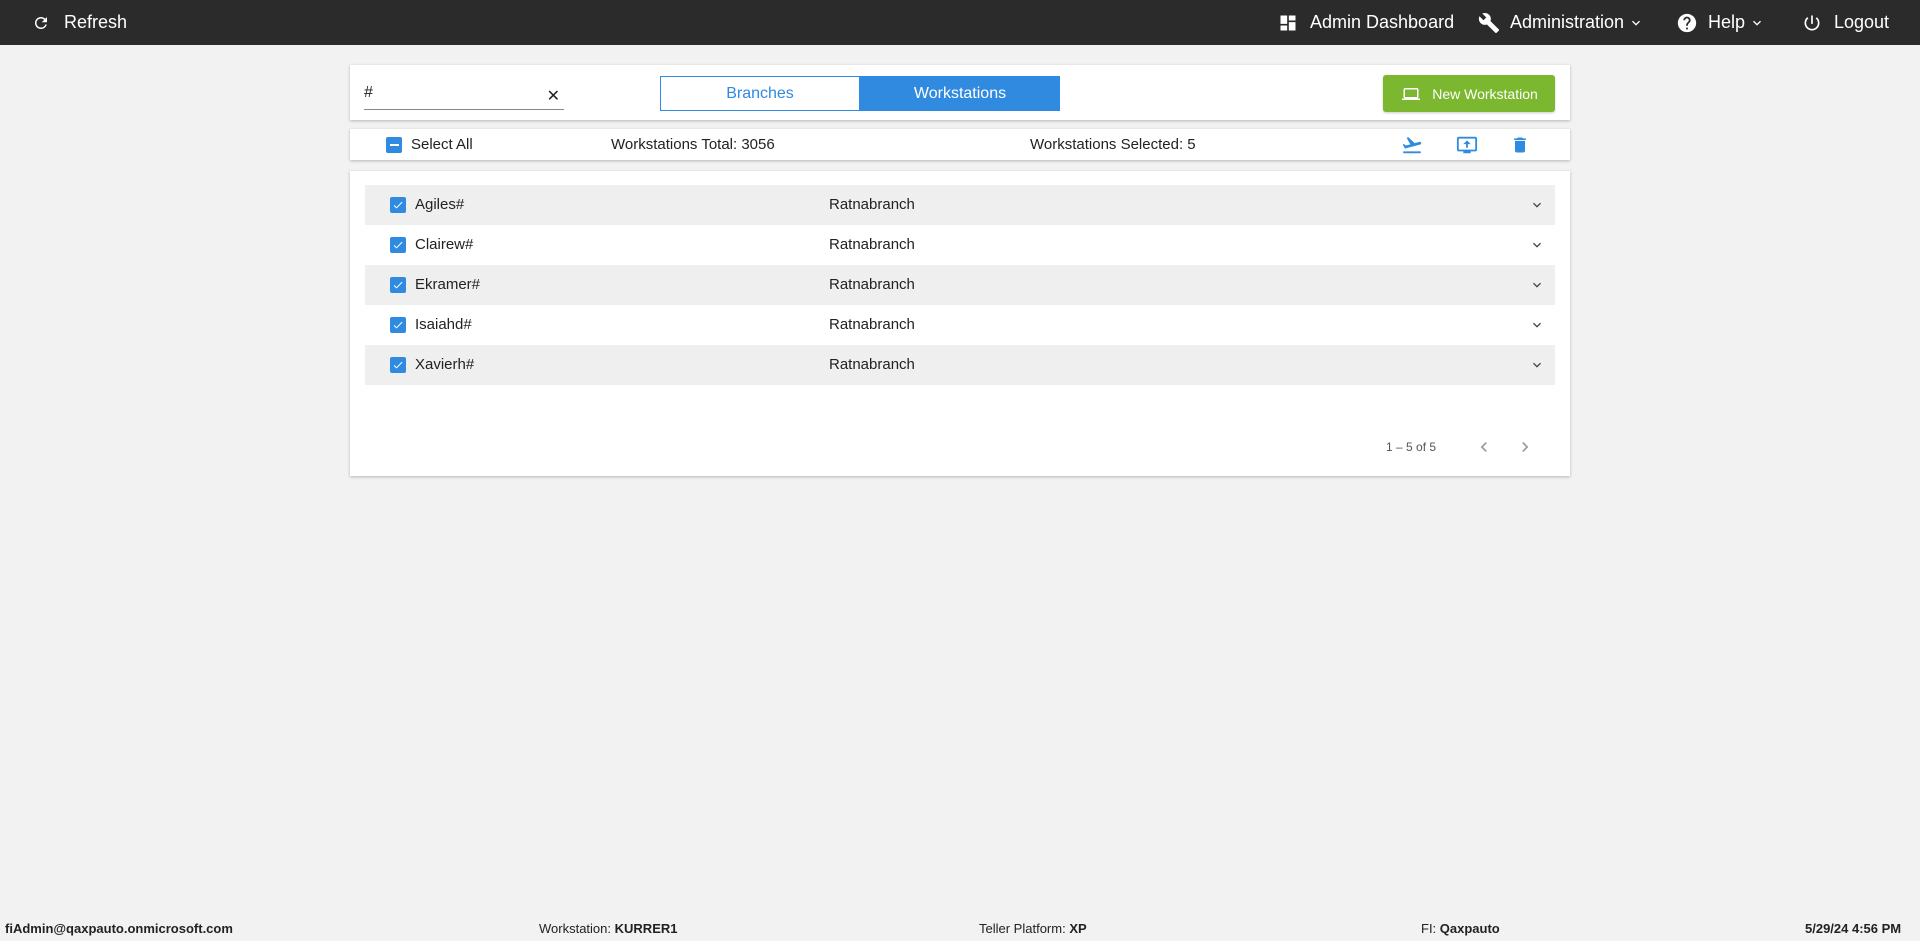  I want to click on view-tabs: Branches Workstations, so click(860, 93).